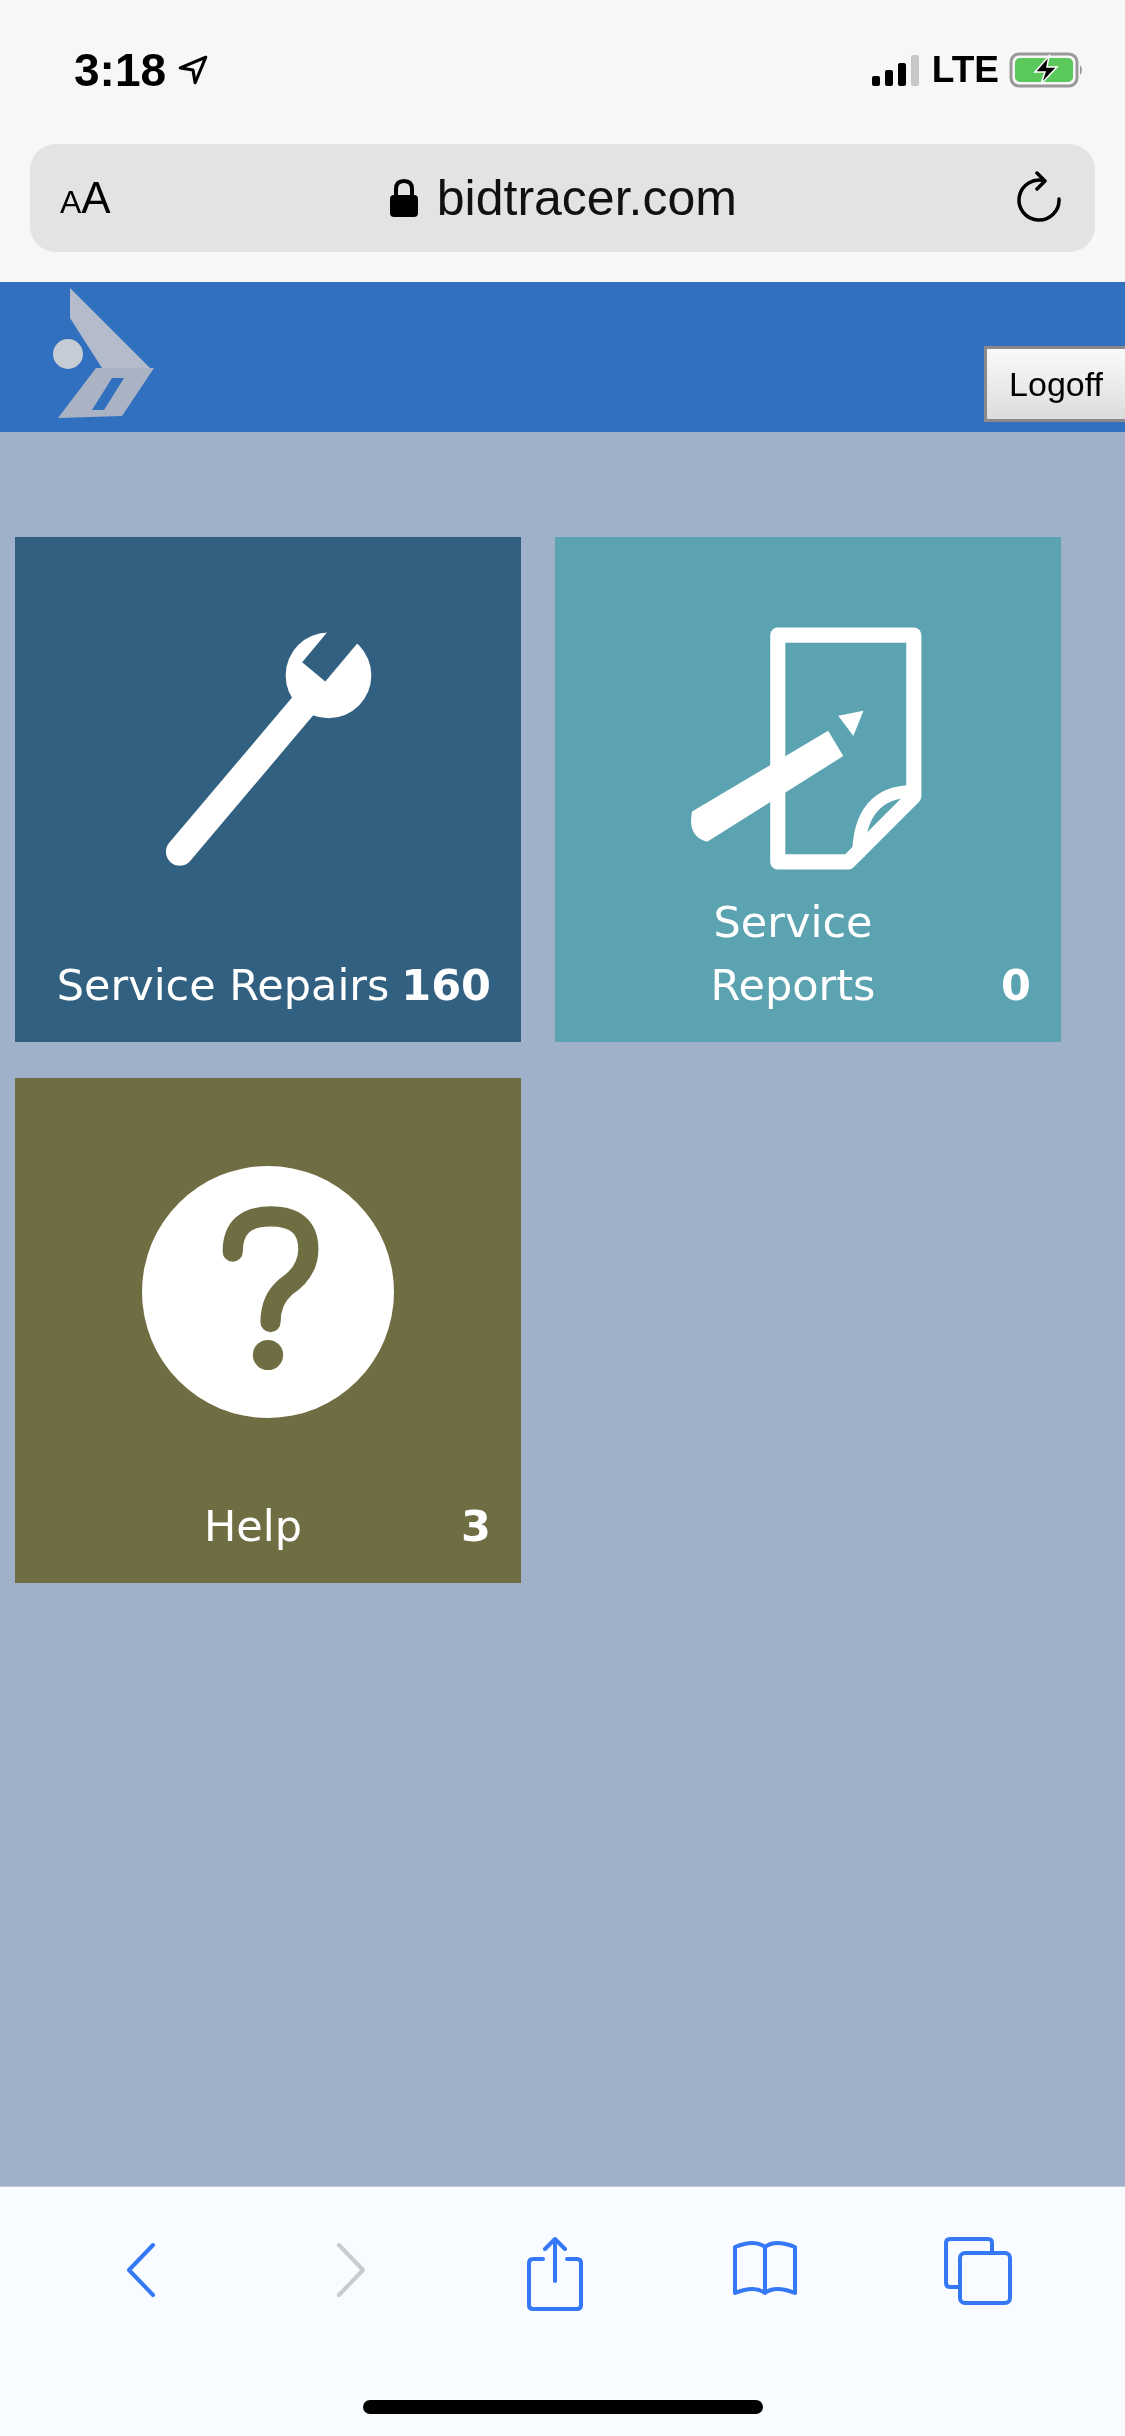  What do you see at coordinates (85, 198) in the screenshot?
I see `text-size-button: AA` at bounding box center [85, 198].